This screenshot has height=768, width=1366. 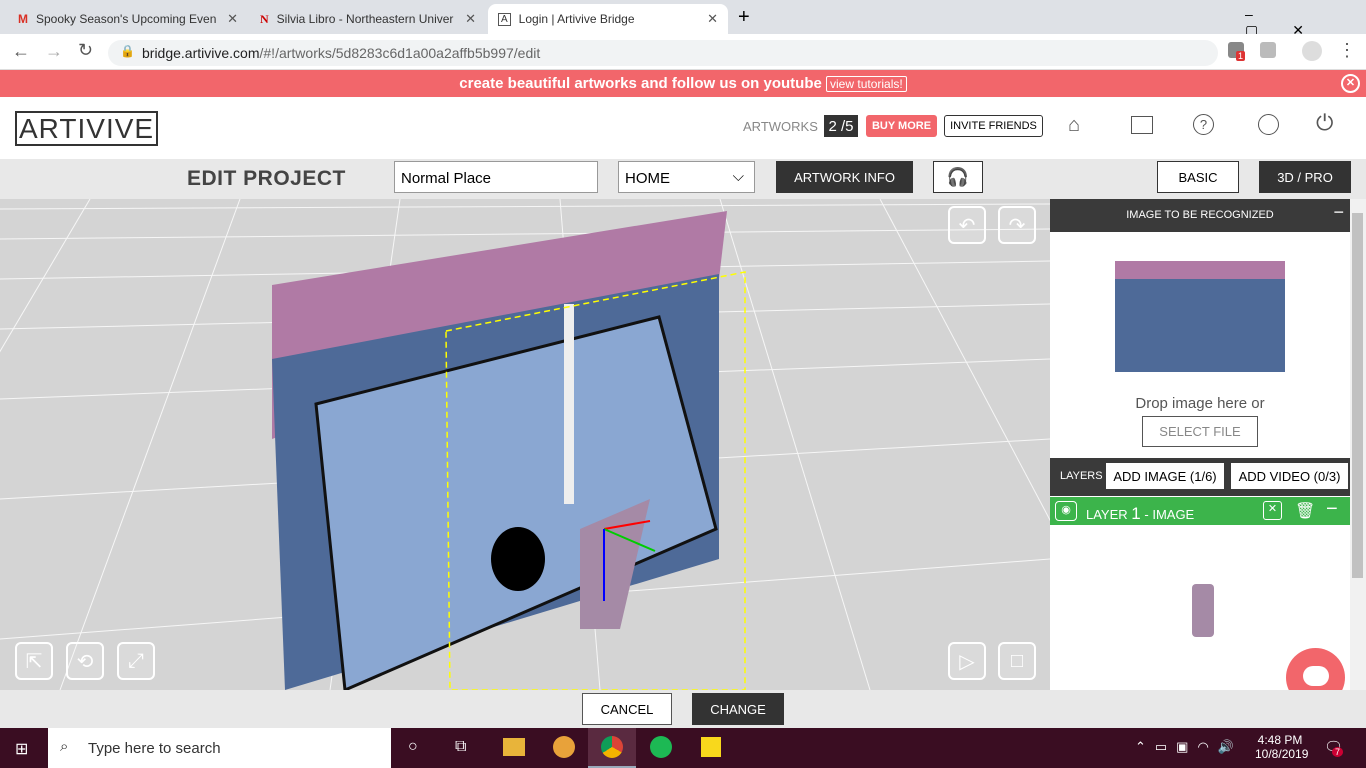 What do you see at coordinates (1200, 431) in the screenshot?
I see `select-file-button: SELECT FILE` at bounding box center [1200, 431].